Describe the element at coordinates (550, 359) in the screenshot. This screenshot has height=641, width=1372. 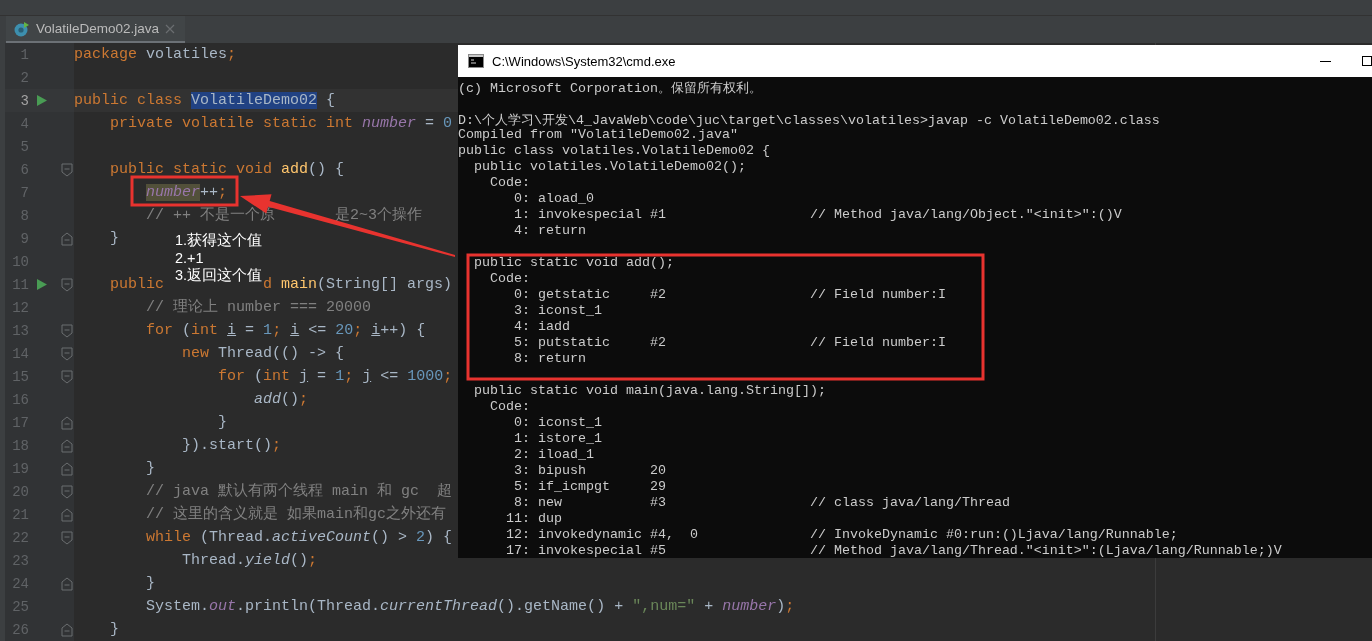
I see `console-line: 8: return` at that location.